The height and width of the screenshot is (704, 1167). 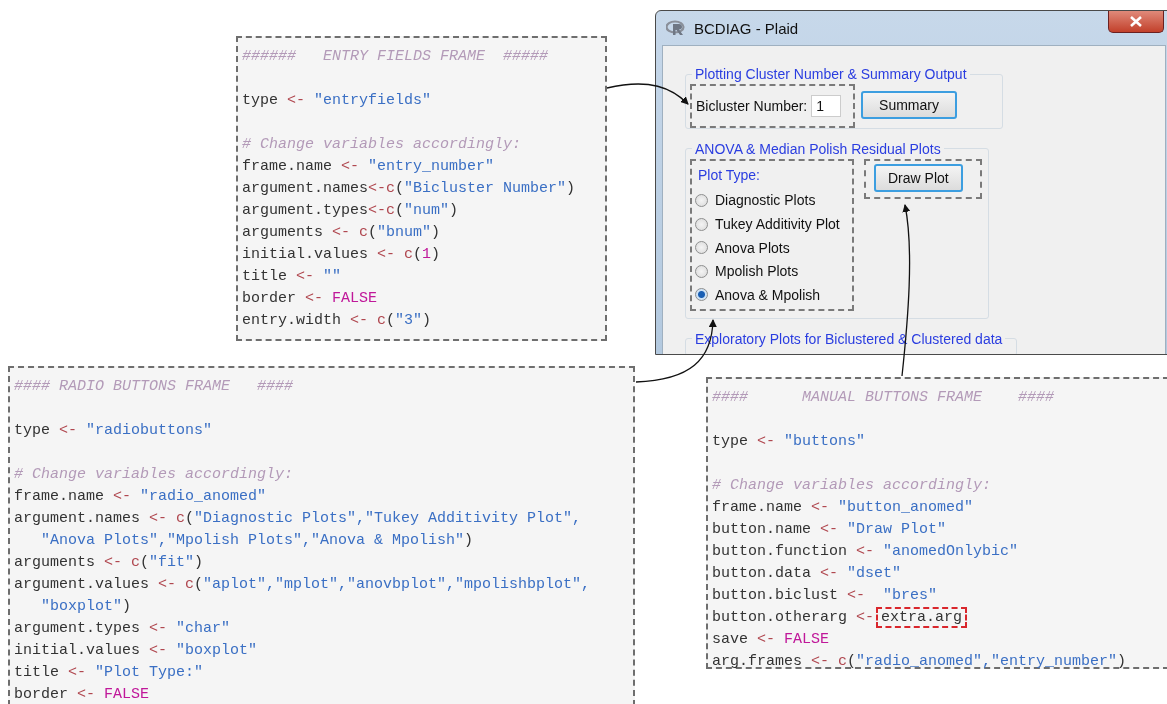 What do you see at coordinates (113, 431) in the screenshot?
I see `code-line: type <- "radiobuttons"` at bounding box center [113, 431].